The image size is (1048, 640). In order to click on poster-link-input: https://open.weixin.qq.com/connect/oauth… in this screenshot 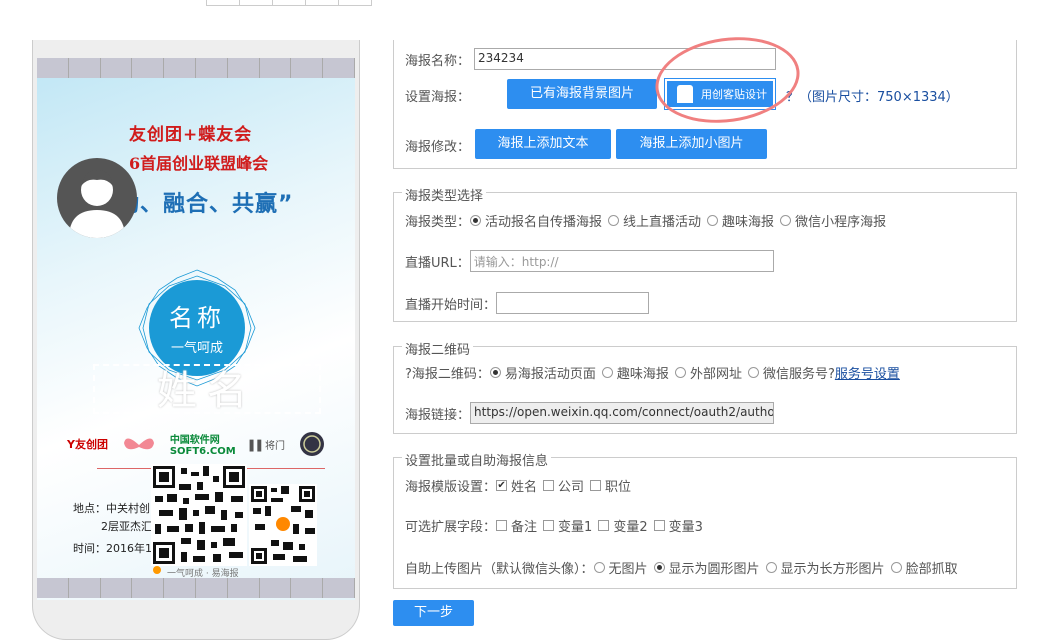, I will do `click(622, 413)`.